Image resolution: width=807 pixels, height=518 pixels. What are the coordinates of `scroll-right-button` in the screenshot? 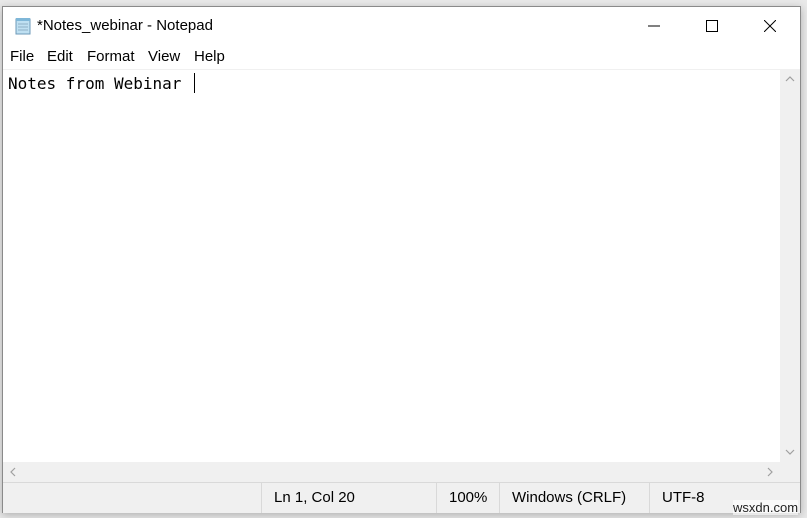 It's located at (770, 472).